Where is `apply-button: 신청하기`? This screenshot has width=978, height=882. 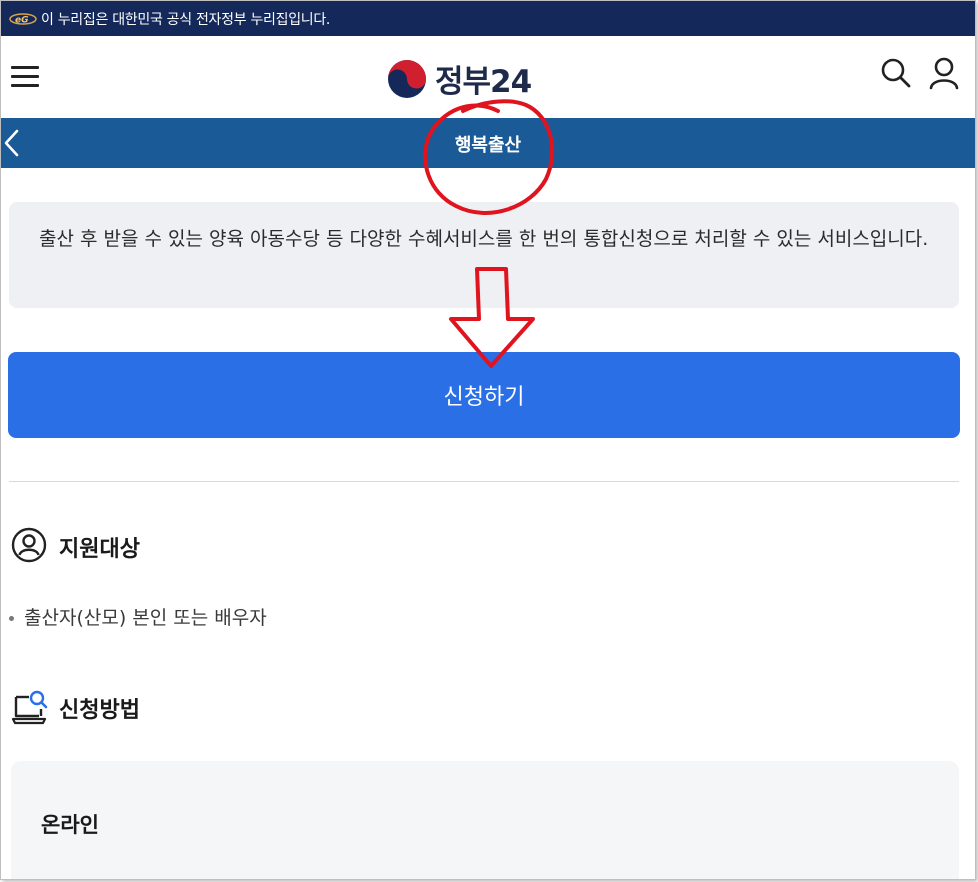 apply-button: 신청하기 is located at coordinates (484, 395).